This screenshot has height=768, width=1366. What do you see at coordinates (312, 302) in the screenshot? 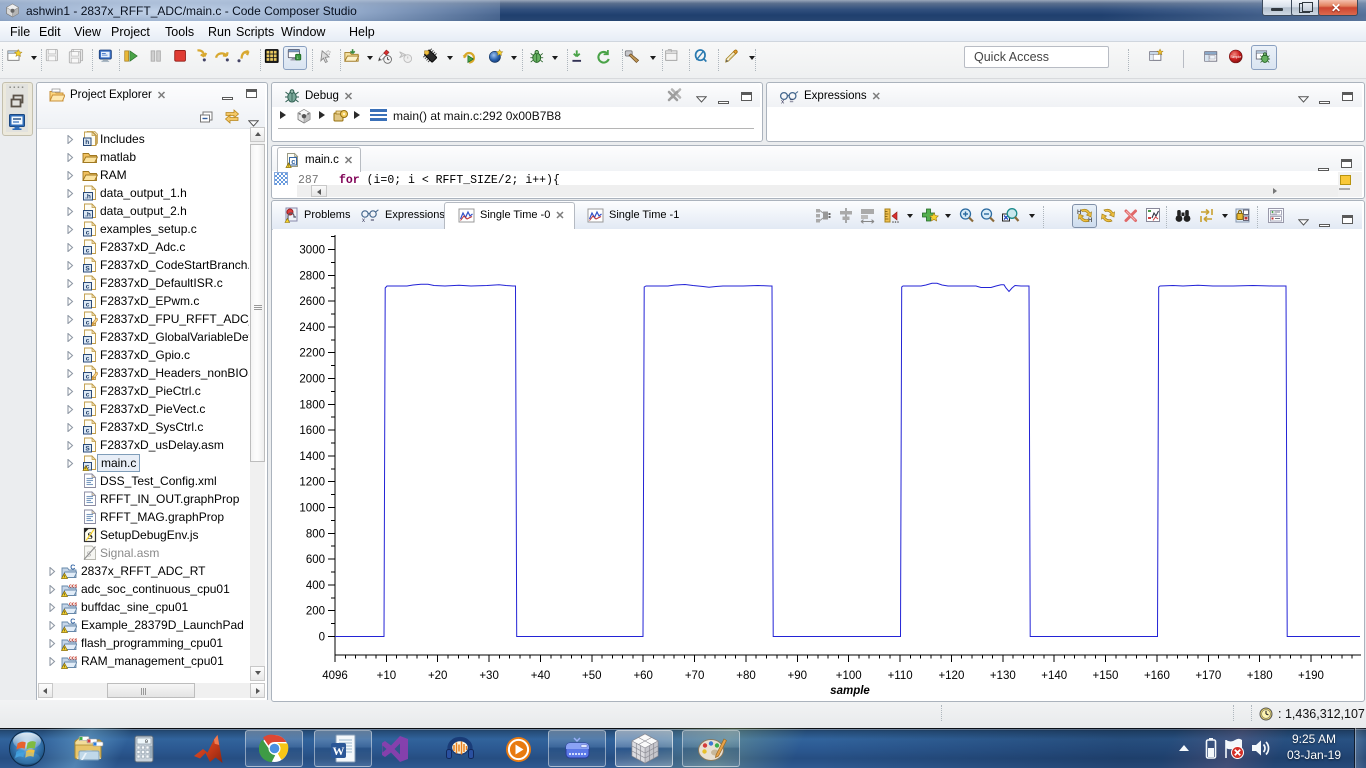
I see `svg-text: 2600` at bounding box center [312, 302].